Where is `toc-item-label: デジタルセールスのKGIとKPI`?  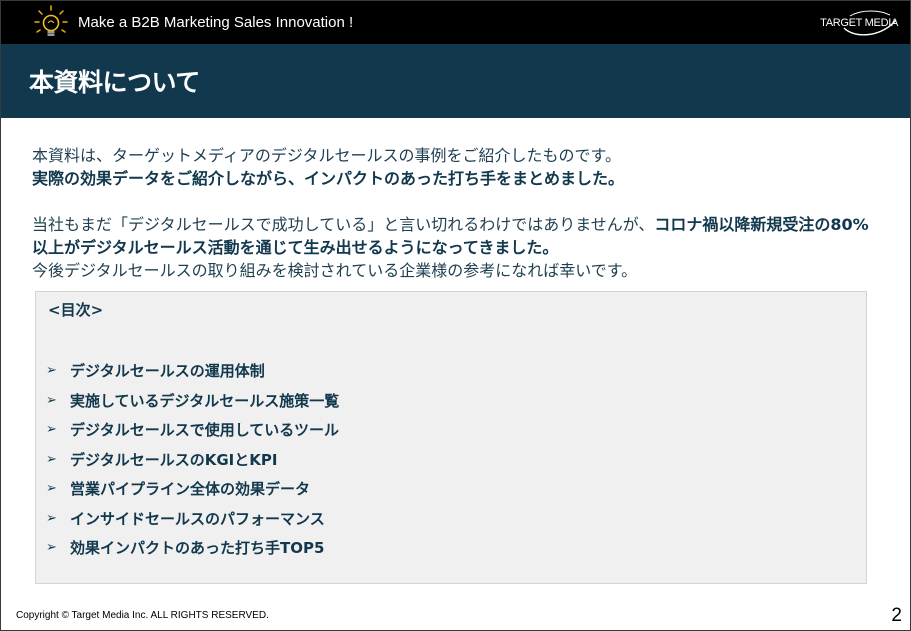
toc-item-label: デジタルセールスのKGIとKPI is located at coordinates (174, 459).